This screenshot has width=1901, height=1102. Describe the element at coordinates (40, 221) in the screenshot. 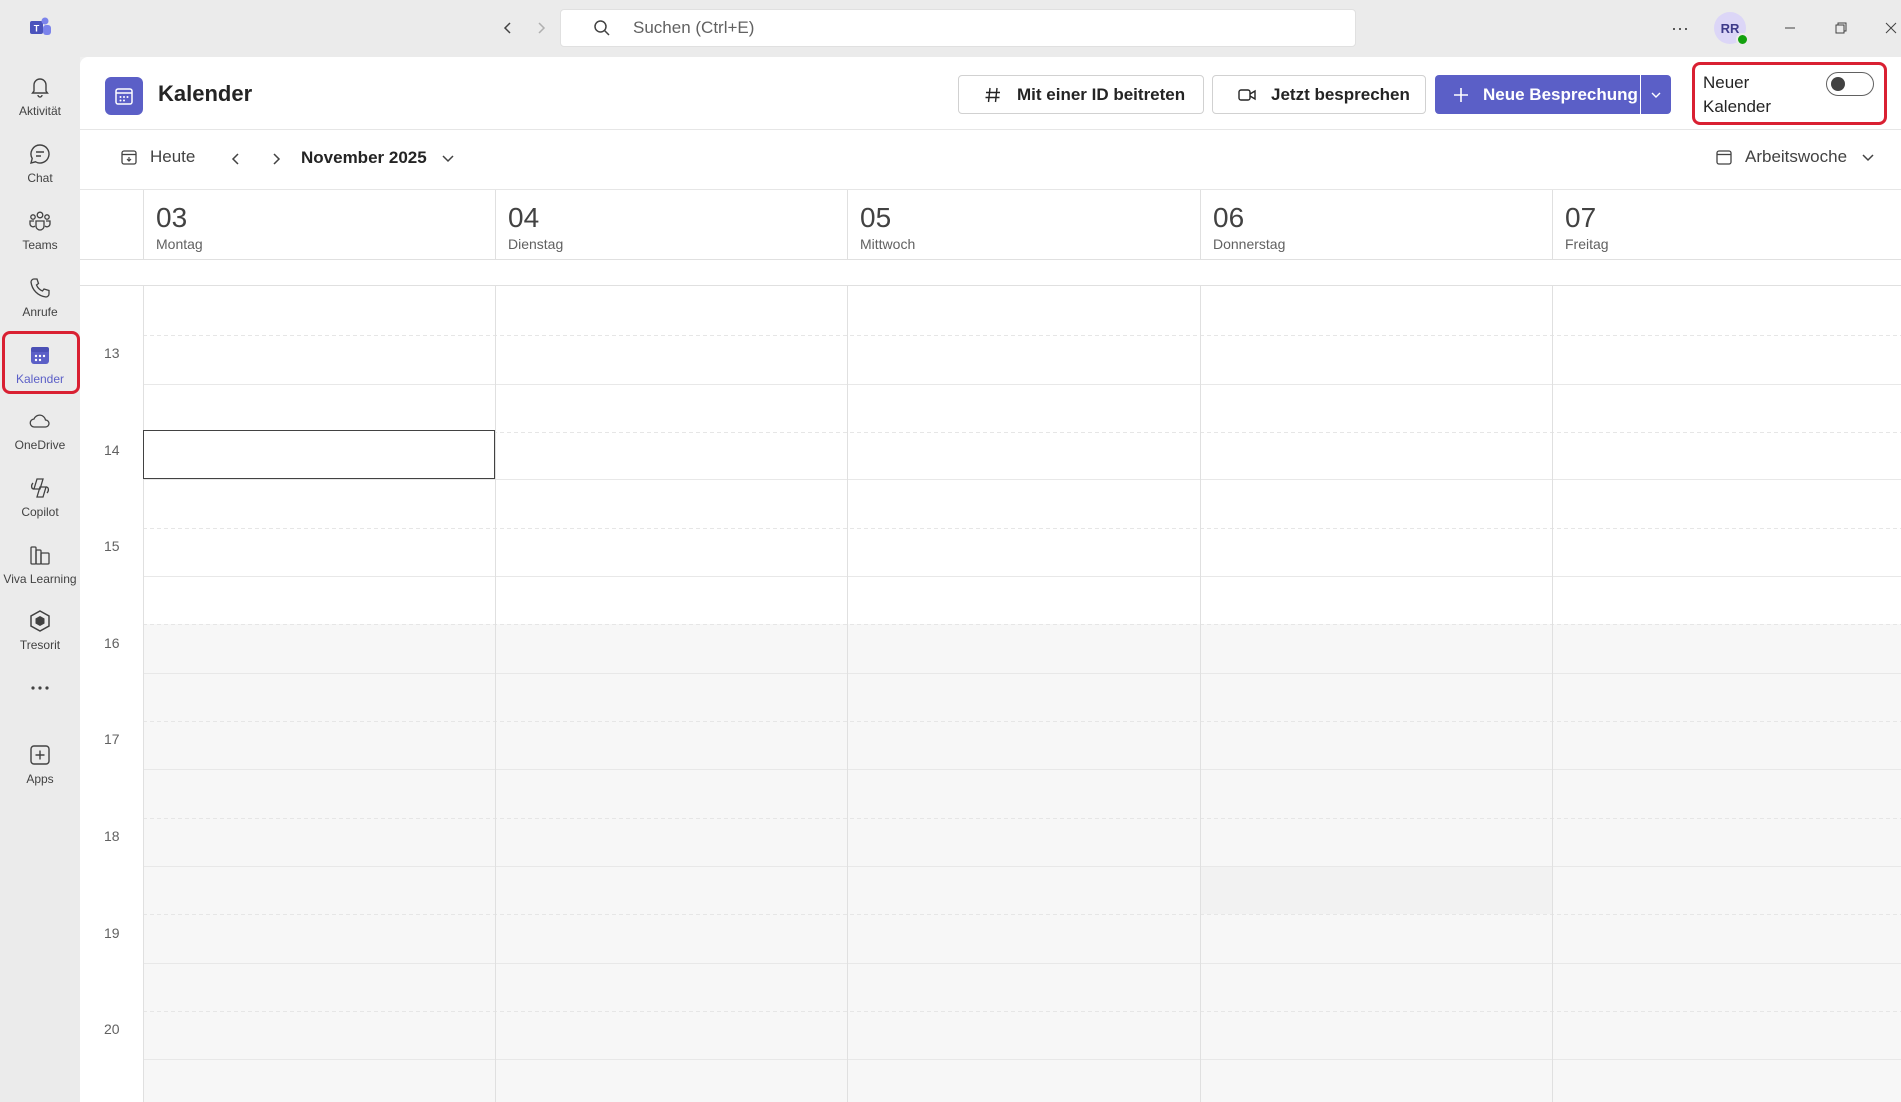

I see `teams-icon` at that location.